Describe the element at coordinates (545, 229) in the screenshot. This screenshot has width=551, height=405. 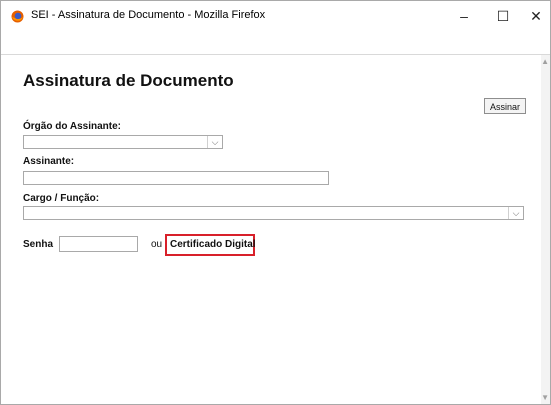
I see `vertical-scrollbar` at that location.